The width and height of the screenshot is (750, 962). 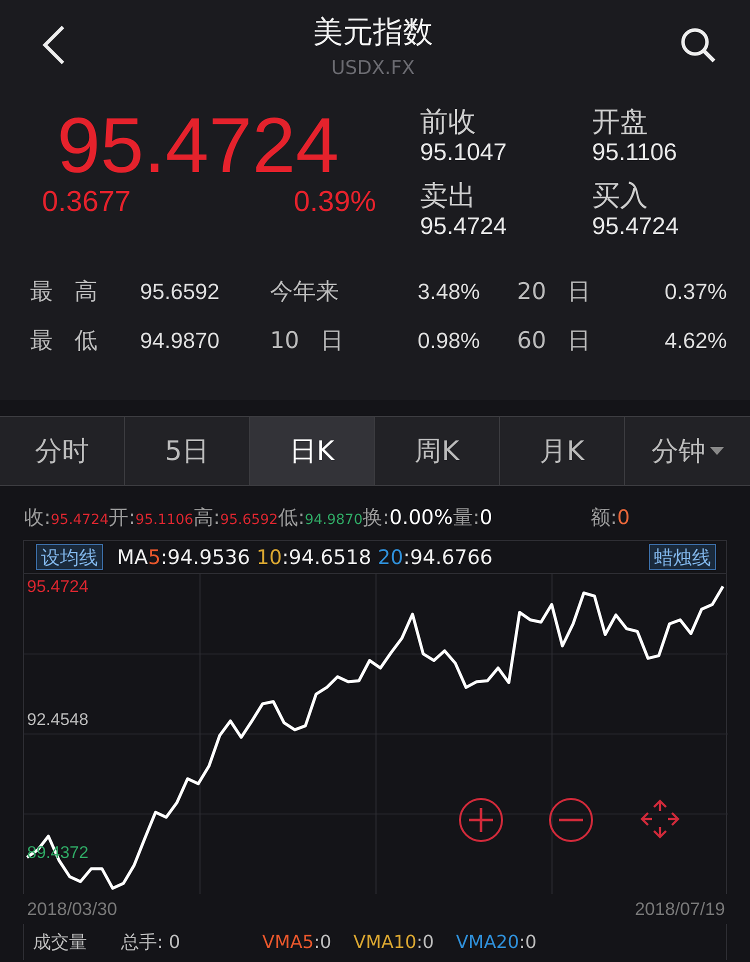 What do you see at coordinates (571, 820) in the screenshot?
I see `zoom-out-icon` at bounding box center [571, 820].